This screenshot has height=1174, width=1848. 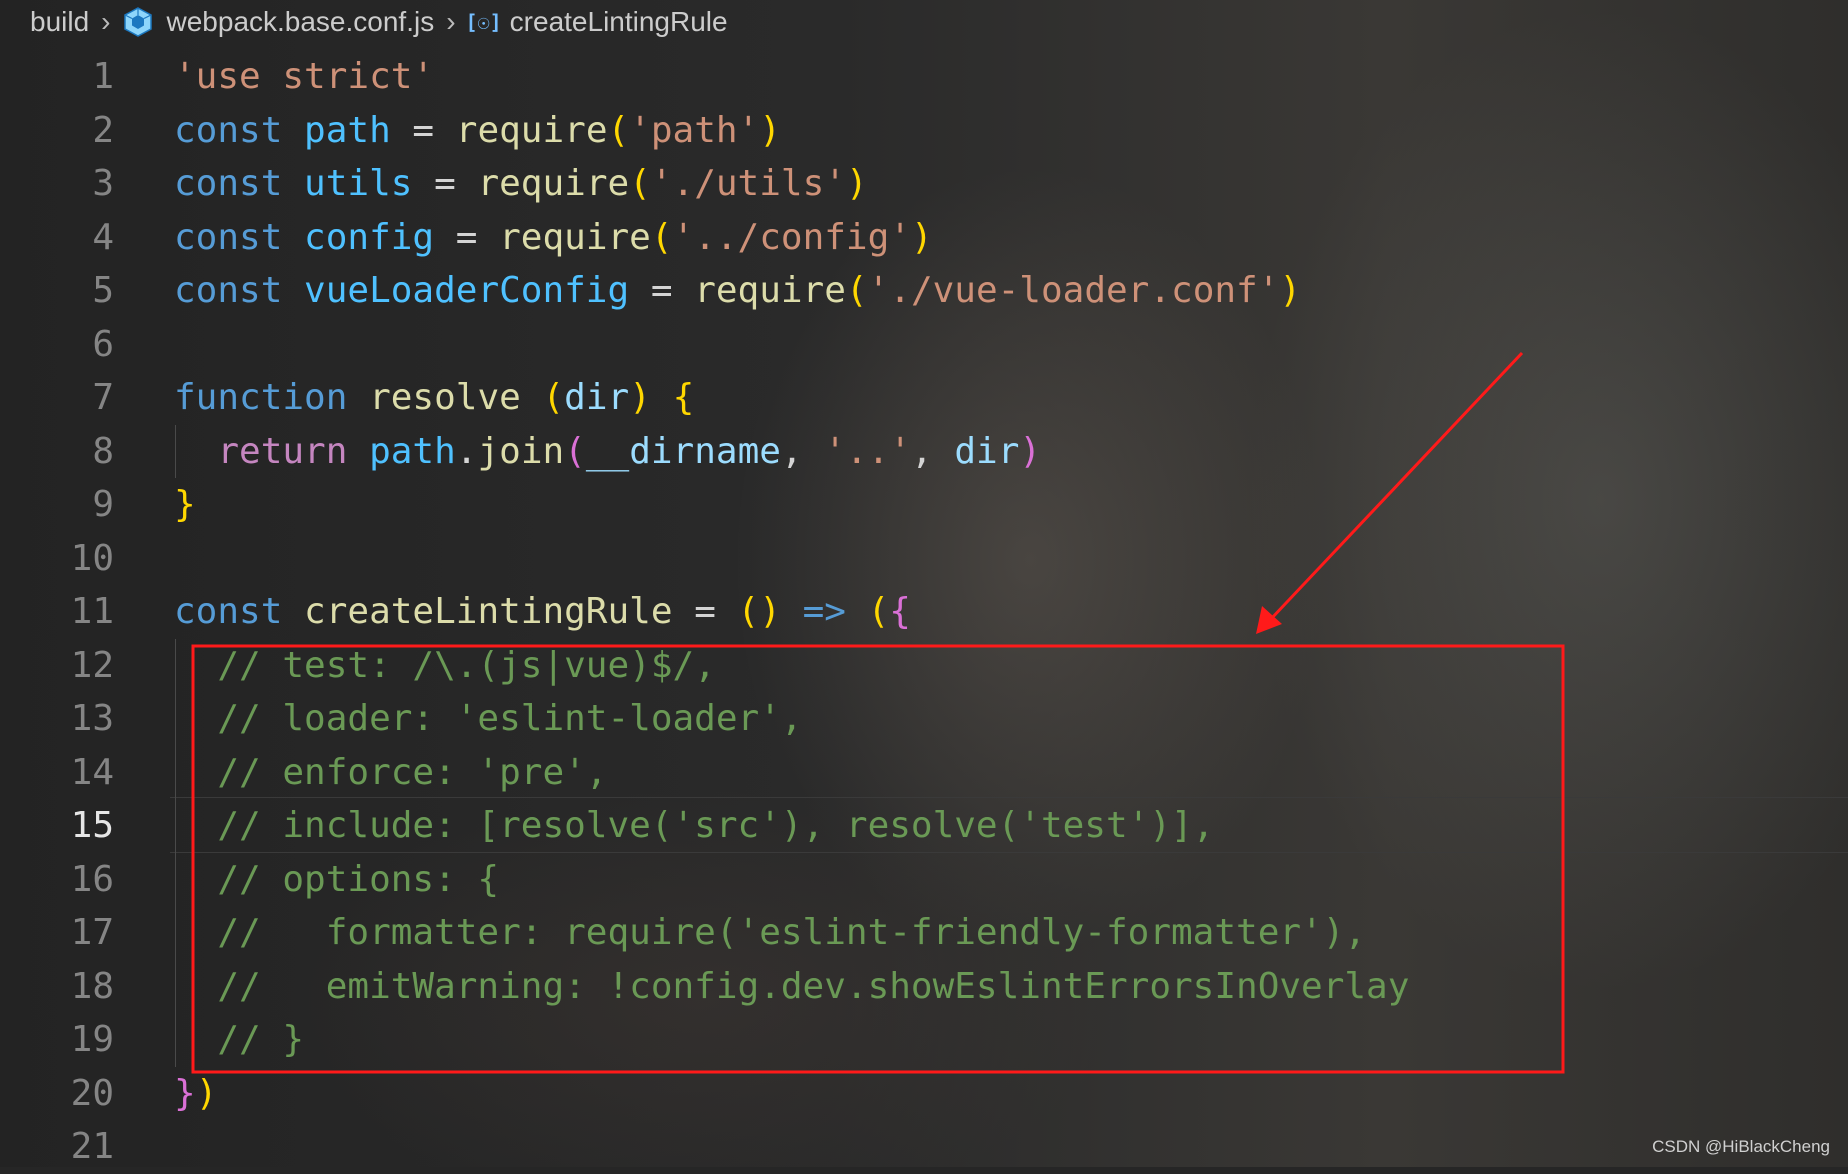 I want to click on arrow-shaft, so click(x=1396, y=486).